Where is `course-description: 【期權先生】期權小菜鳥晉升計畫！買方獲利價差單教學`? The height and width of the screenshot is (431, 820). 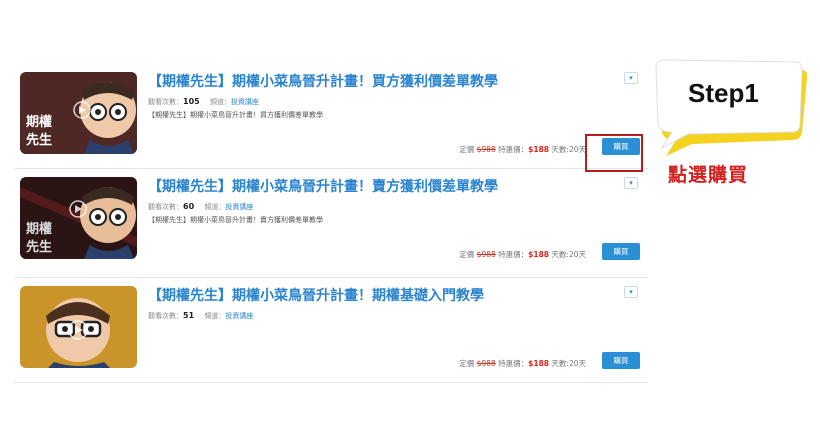 course-description: 【期權先生】期權小菜鳥晉升計畫！買方獲利價差單教學 is located at coordinates (235, 115).